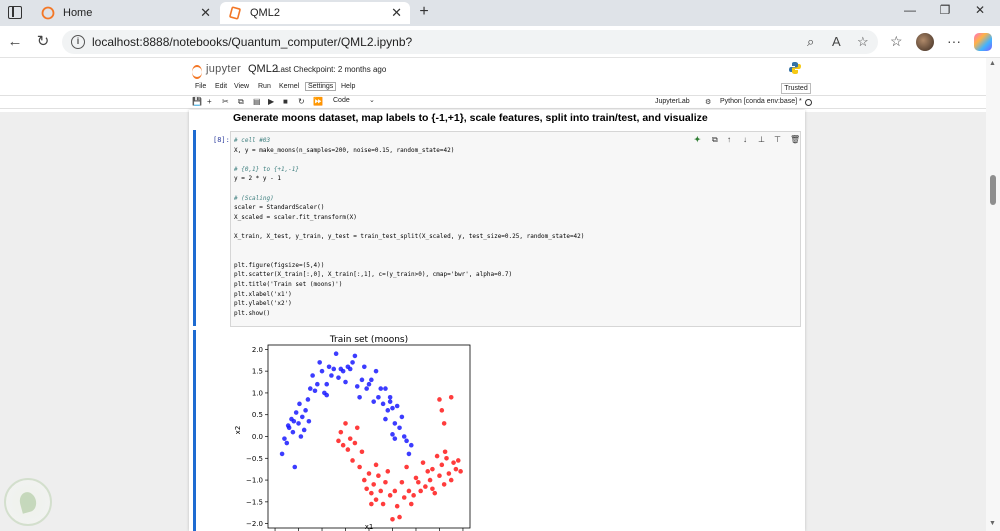 The width and height of the screenshot is (1000, 531). Describe the element at coordinates (993, 294) in the screenshot. I see `page-scrollbar: ▲ ▼` at that location.